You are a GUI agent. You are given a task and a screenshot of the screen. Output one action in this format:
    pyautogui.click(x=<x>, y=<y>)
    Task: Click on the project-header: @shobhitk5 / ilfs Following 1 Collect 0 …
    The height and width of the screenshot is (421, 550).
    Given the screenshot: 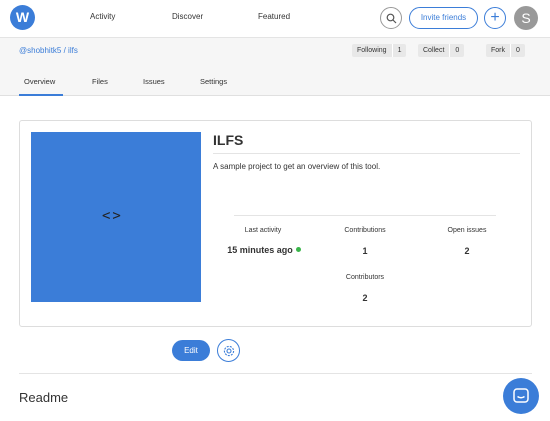 What is the action you would take?
    pyautogui.click(x=275, y=66)
    